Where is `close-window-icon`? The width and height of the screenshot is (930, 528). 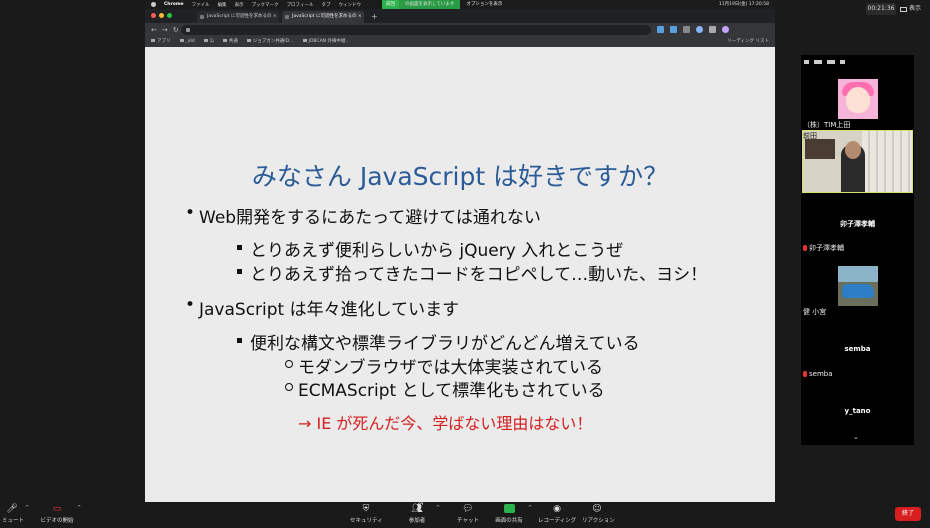 close-window-icon is located at coordinates (153, 15).